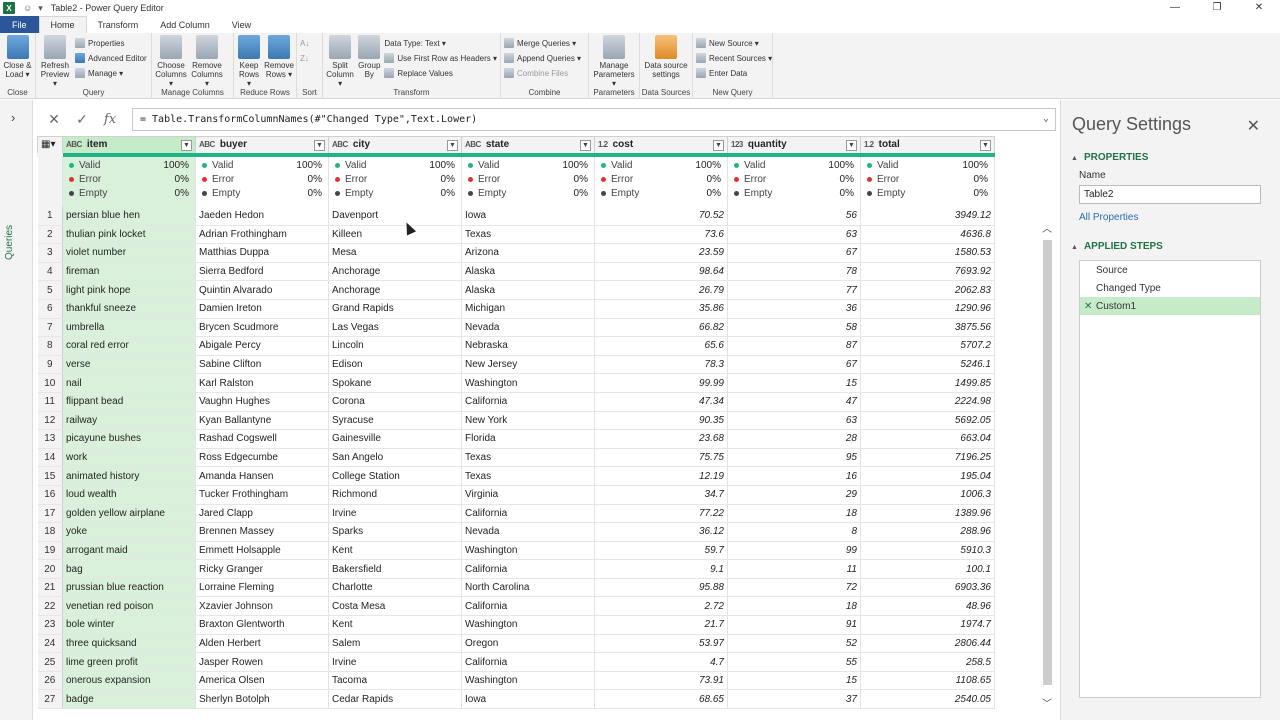  Describe the element at coordinates (50, 328) in the screenshot. I see `row-number: 7` at that location.